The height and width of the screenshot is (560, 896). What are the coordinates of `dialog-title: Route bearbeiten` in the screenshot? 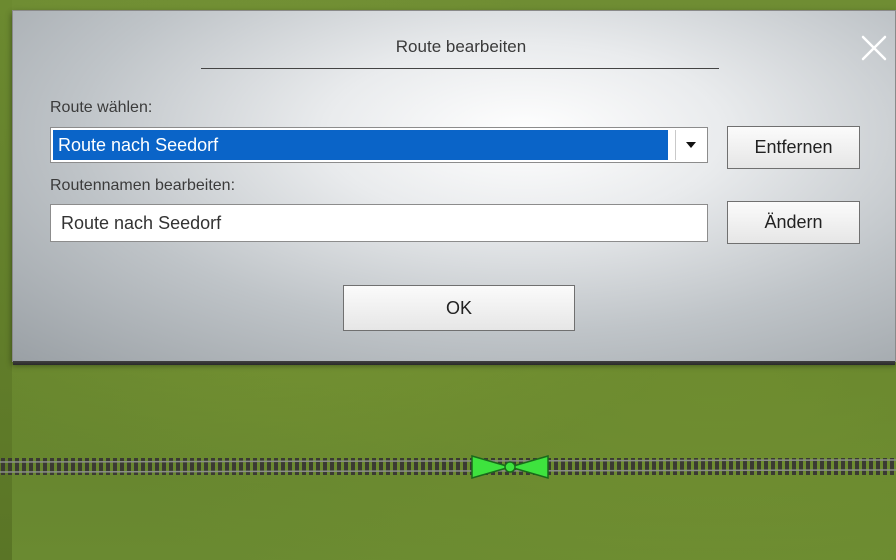 It's located at (461, 46).